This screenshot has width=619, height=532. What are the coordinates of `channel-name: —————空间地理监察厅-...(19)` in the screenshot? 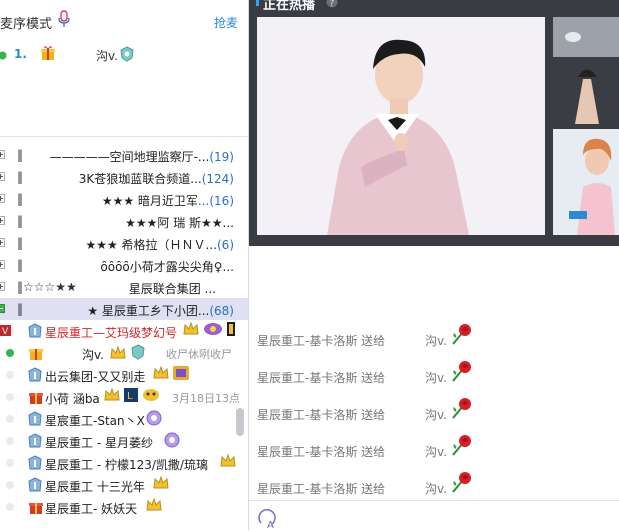 It's located at (142, 156).